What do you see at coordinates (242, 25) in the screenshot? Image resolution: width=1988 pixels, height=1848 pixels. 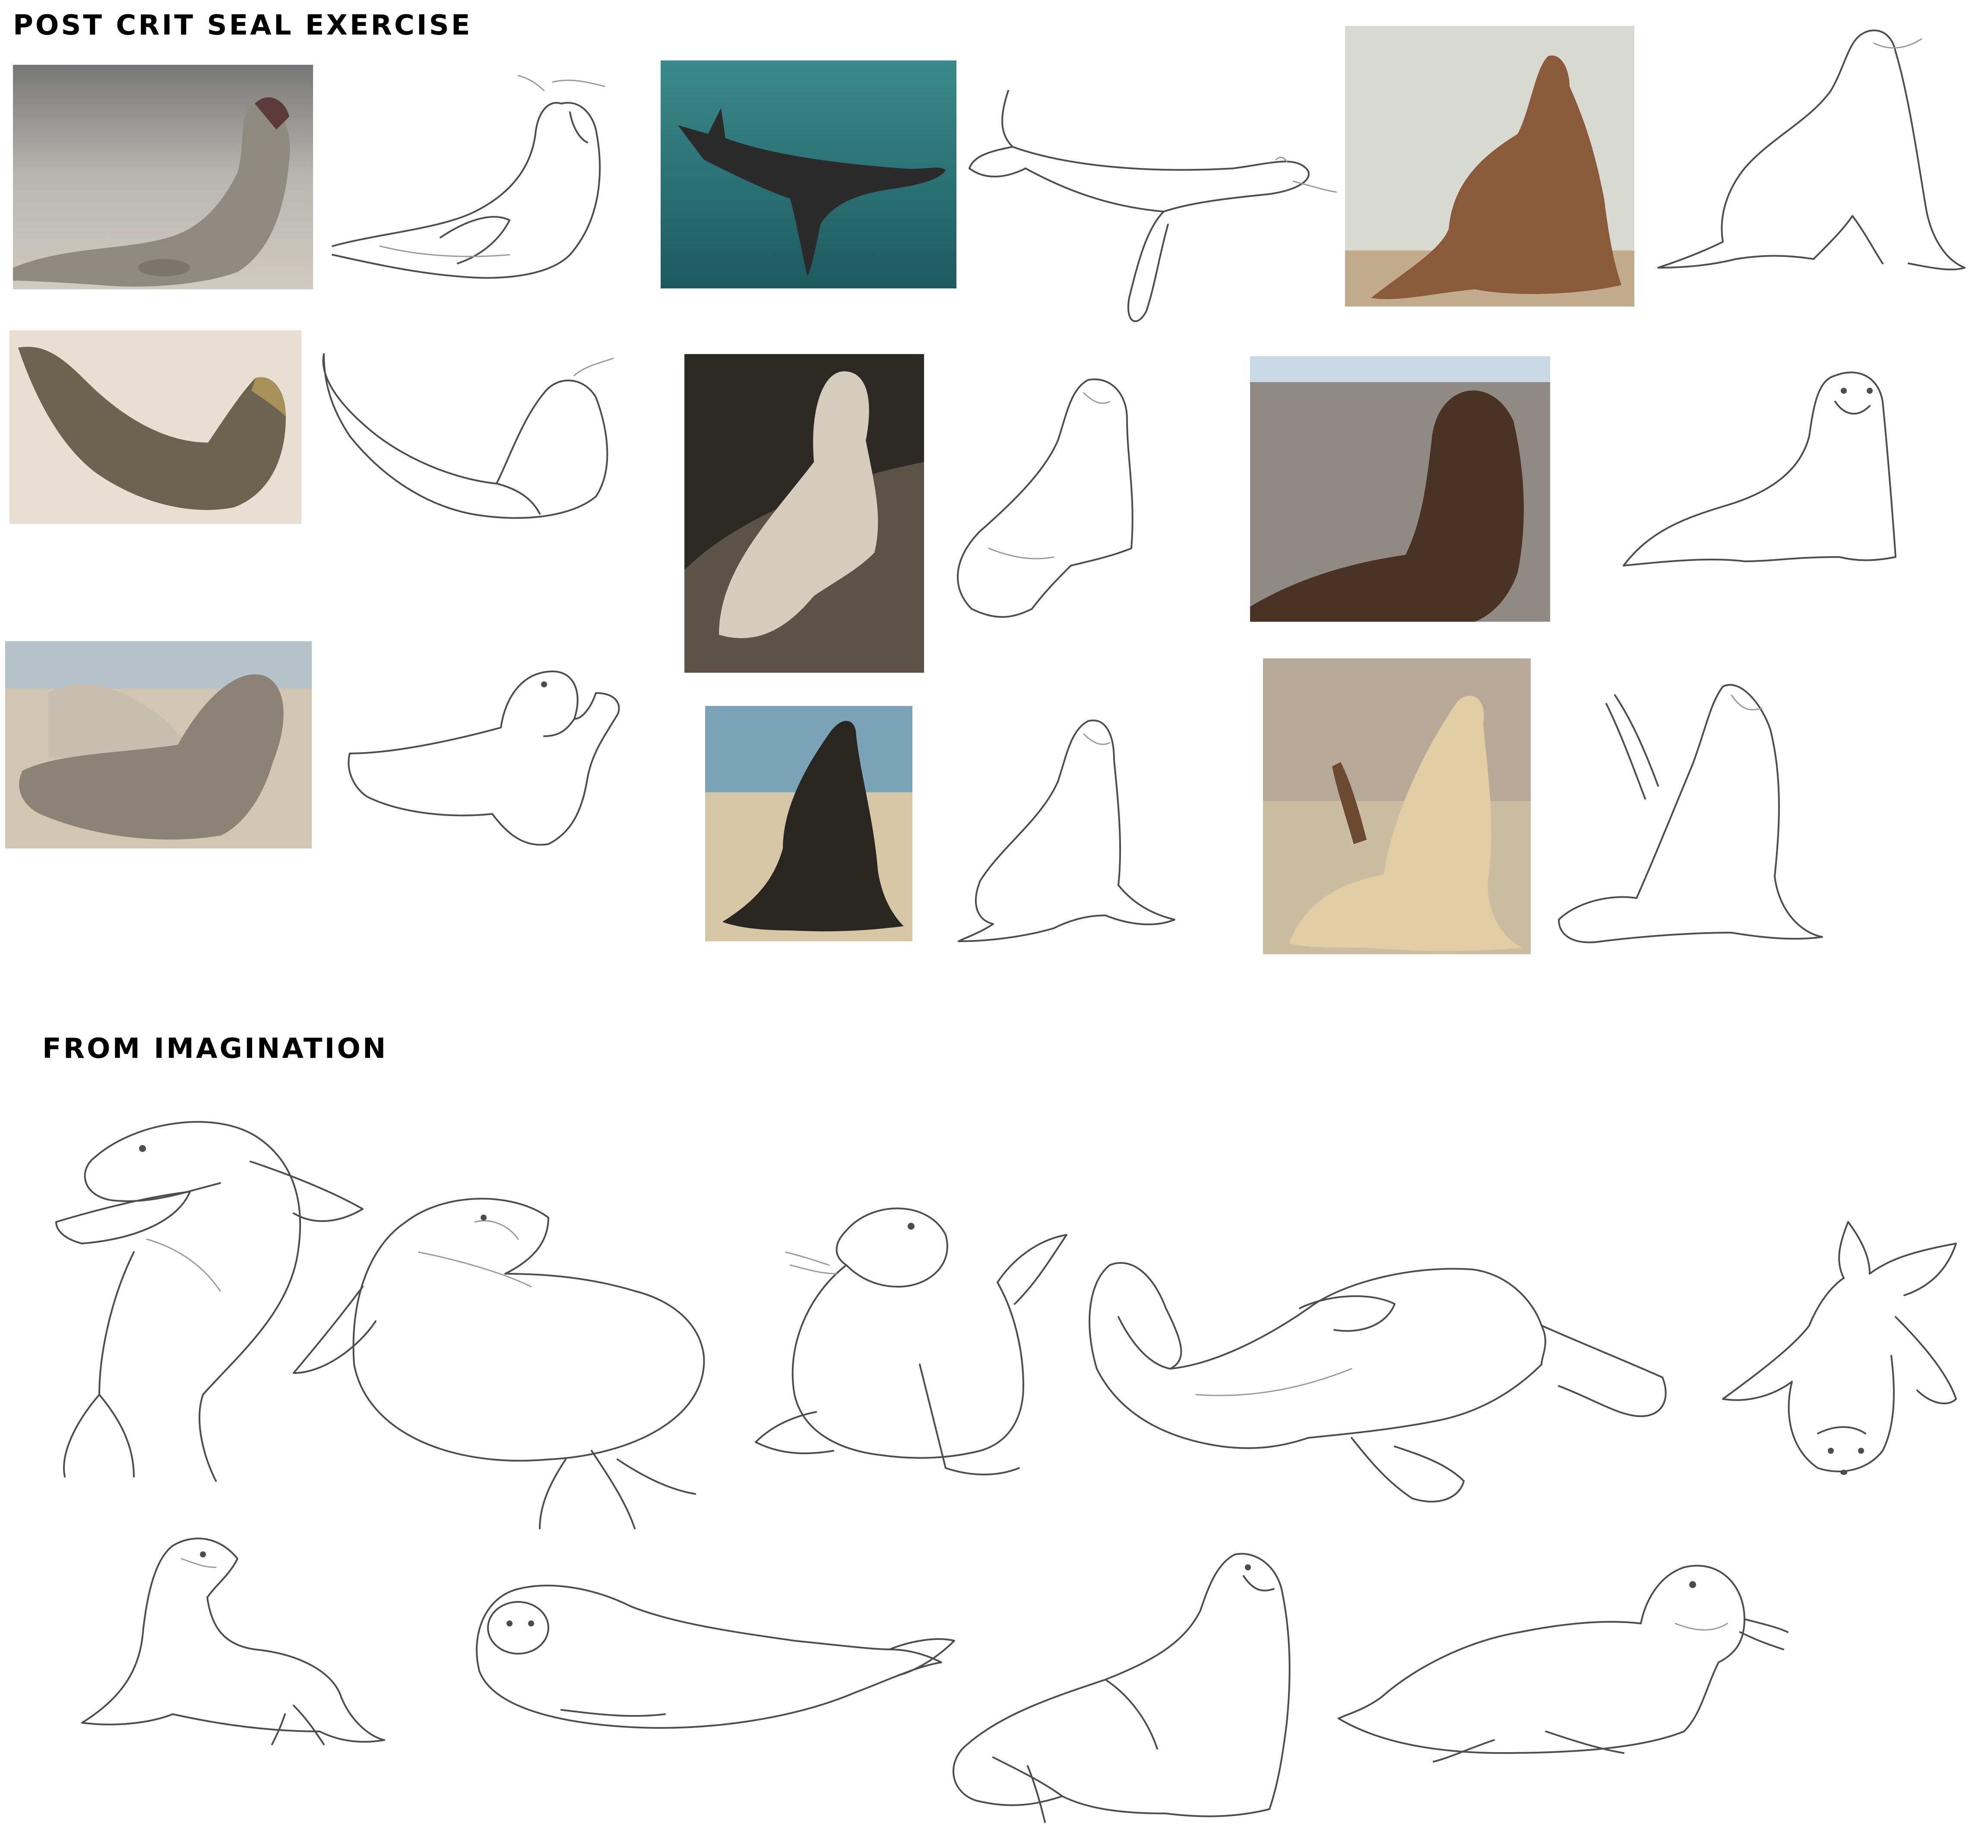 I see `title-post-crit: POST CRIT SEAL EXERCISE` at bounding box center [242, 25].